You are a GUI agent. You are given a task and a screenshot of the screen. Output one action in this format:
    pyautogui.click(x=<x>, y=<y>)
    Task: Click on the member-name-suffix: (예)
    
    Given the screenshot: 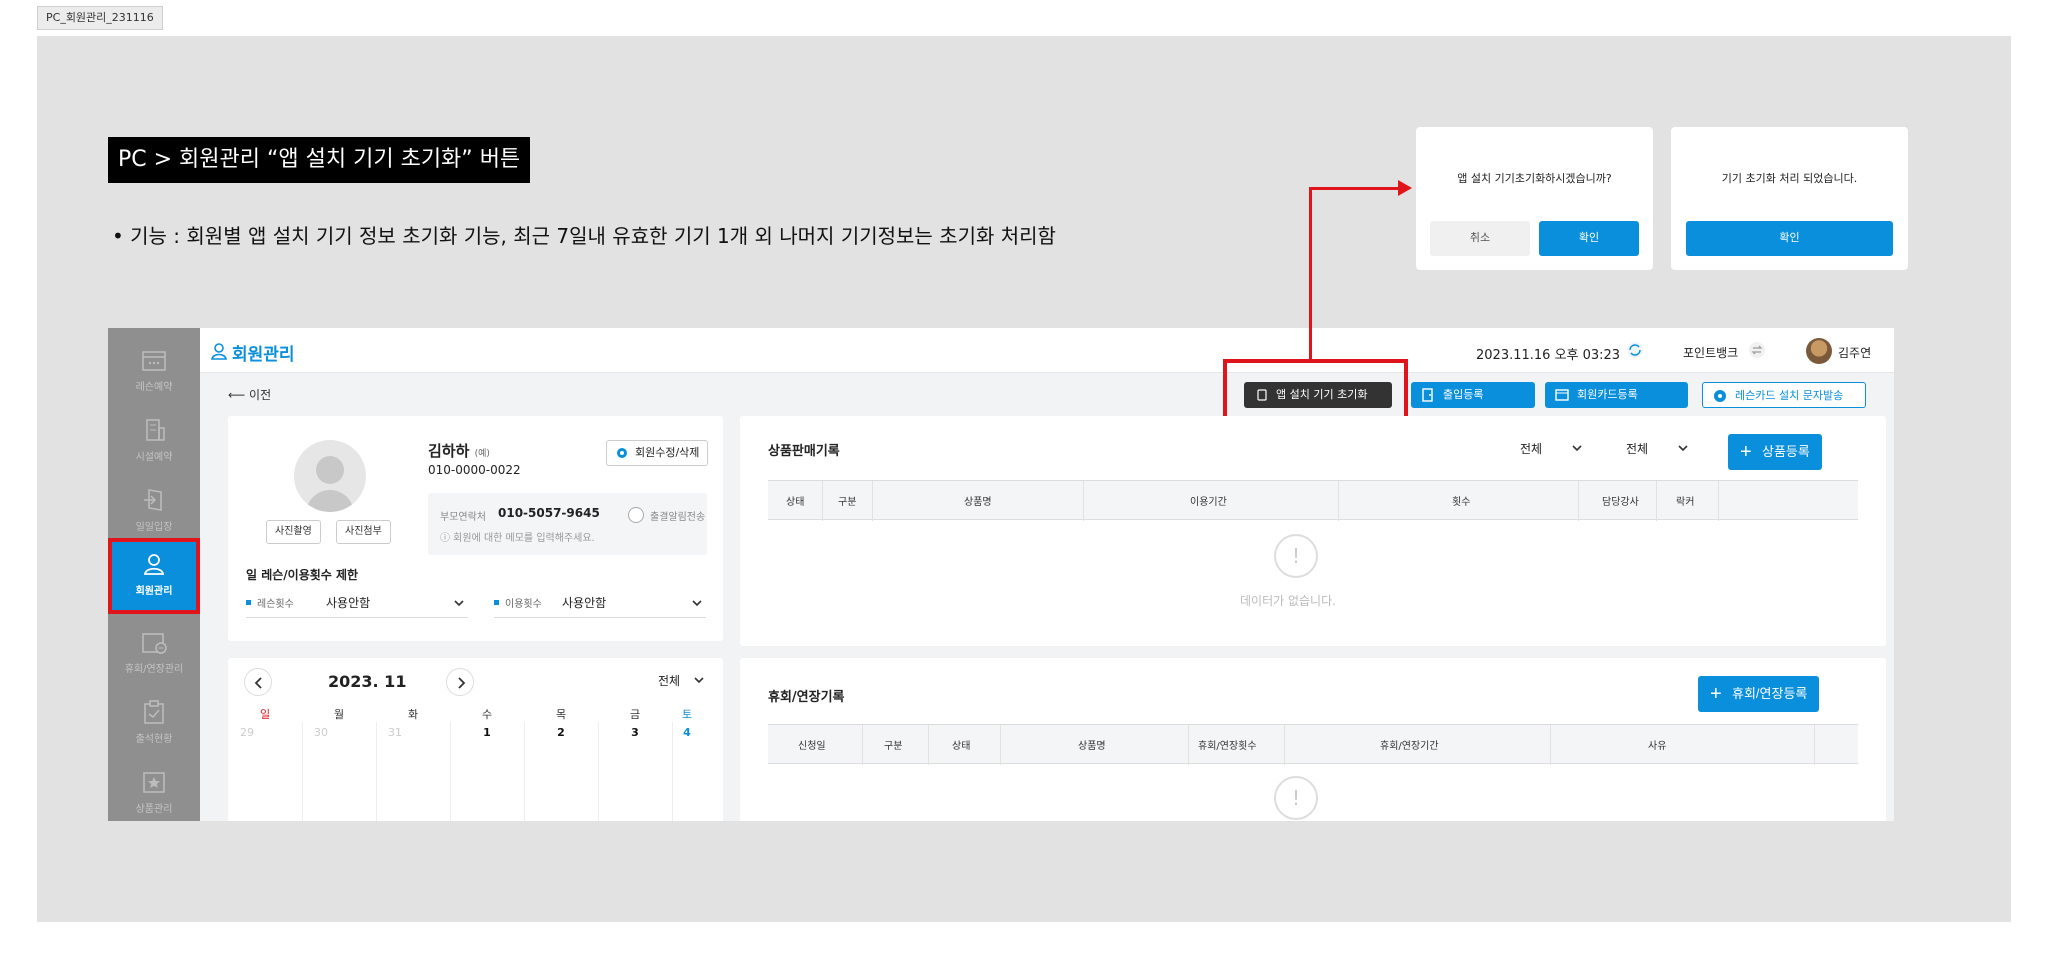 What is the action you would take?
    pyautogui.click(x=482, y=454)
    